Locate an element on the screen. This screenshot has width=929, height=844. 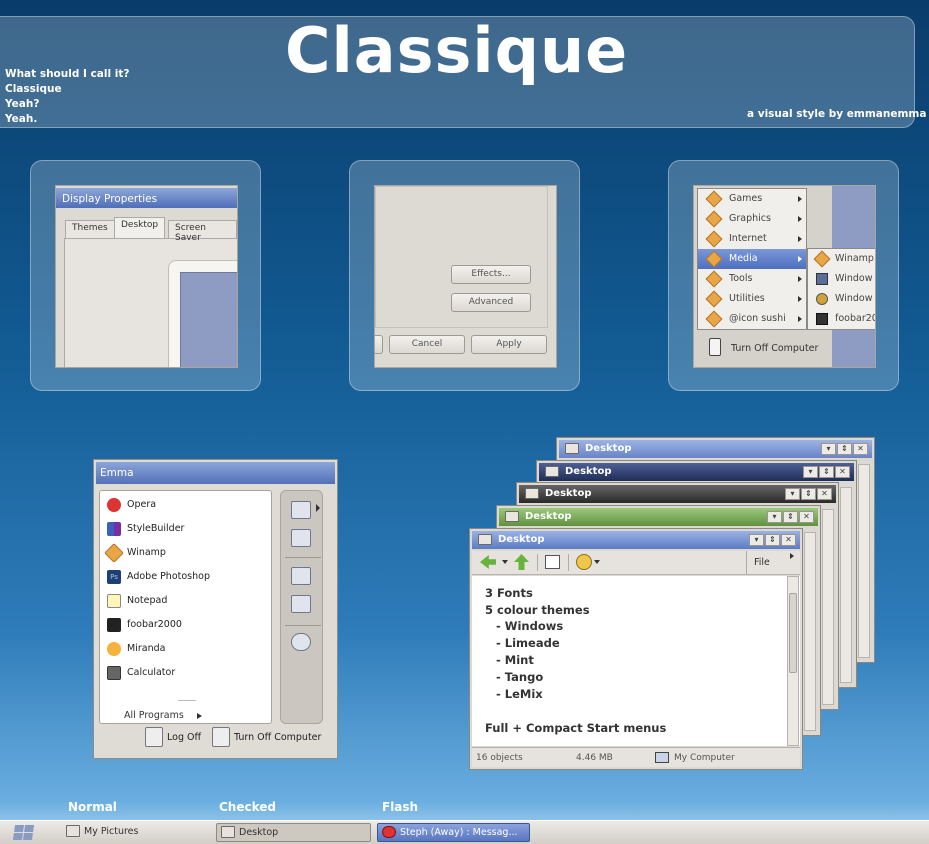
program-adobe-photoshop: Ps Adobe Photoshop is located at coordinates (185, 577).